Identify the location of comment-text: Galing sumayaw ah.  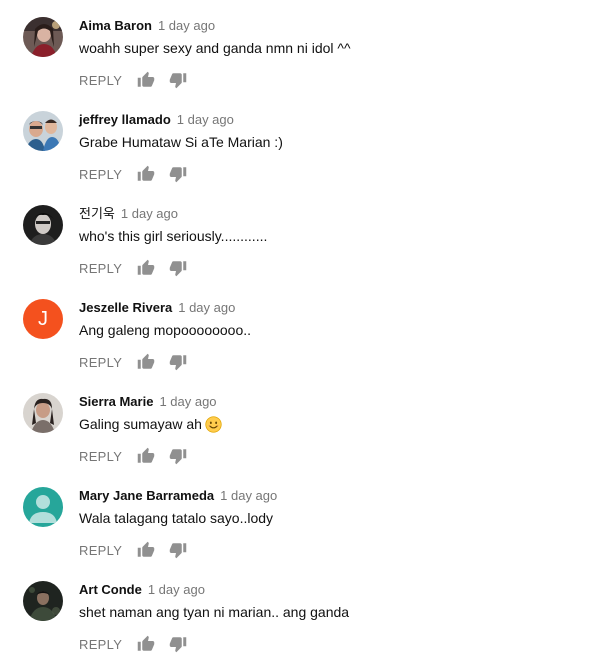
(150, 426).